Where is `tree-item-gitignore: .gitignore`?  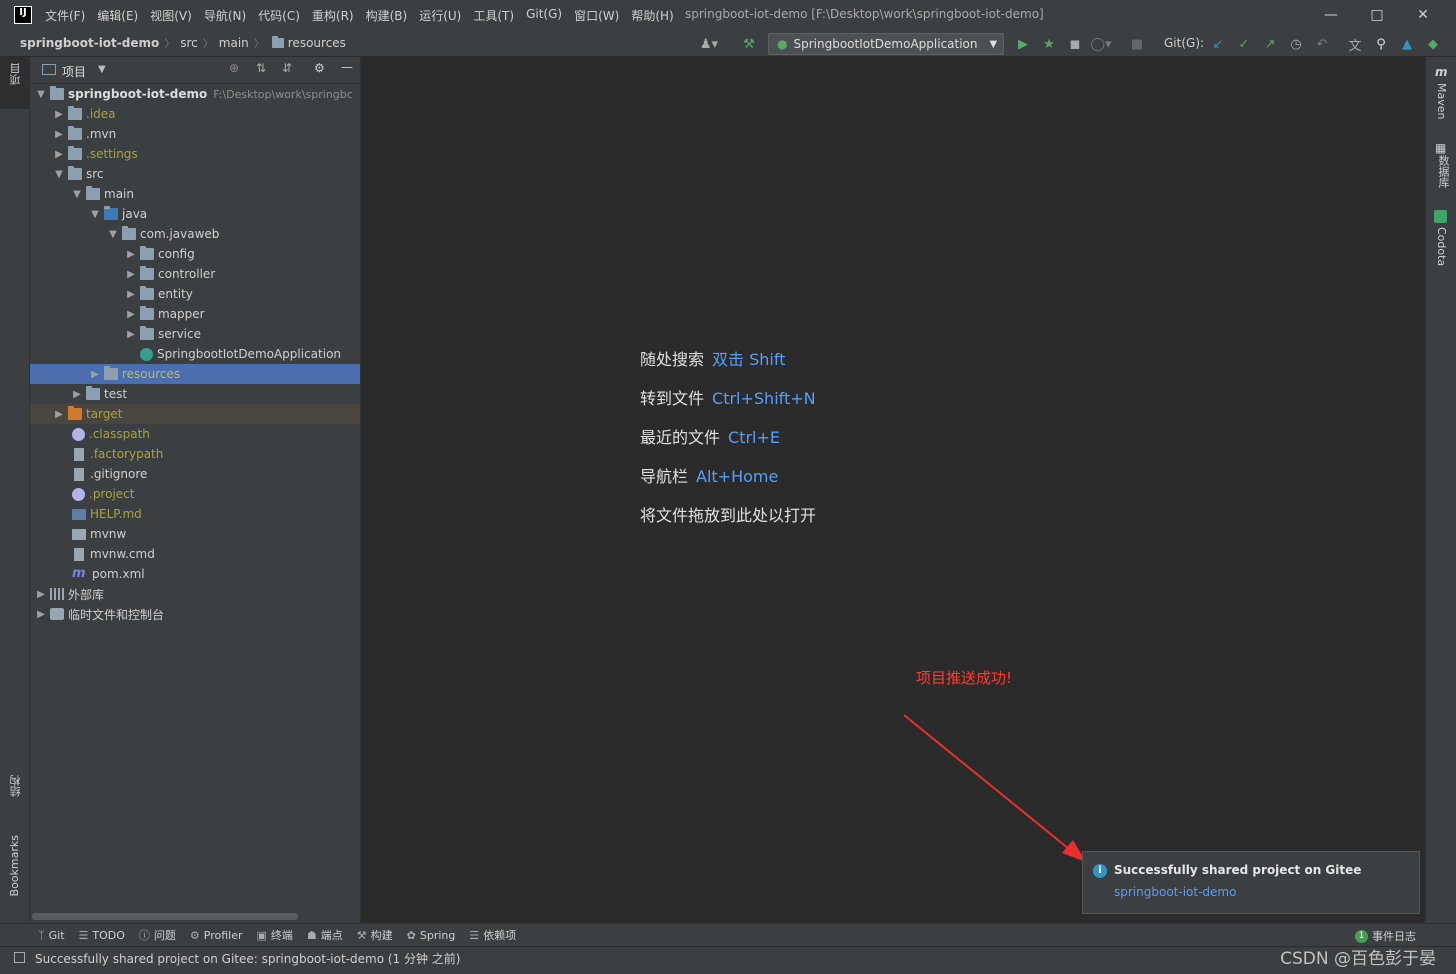 tree-item-gitignore: .gitignore is located at coordinates (195, 474).